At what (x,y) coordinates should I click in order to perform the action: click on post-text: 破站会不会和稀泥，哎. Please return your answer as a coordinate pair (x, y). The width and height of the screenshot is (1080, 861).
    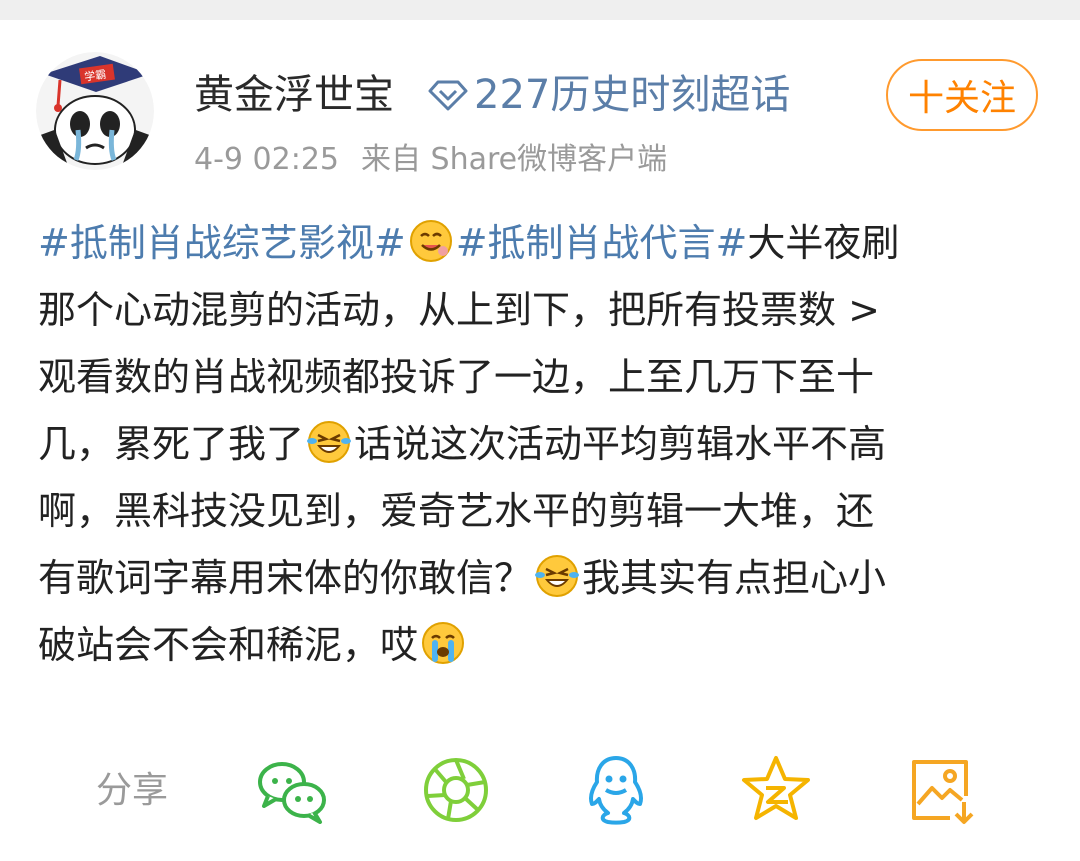
    Looking at the image, I should click on (228, 645).